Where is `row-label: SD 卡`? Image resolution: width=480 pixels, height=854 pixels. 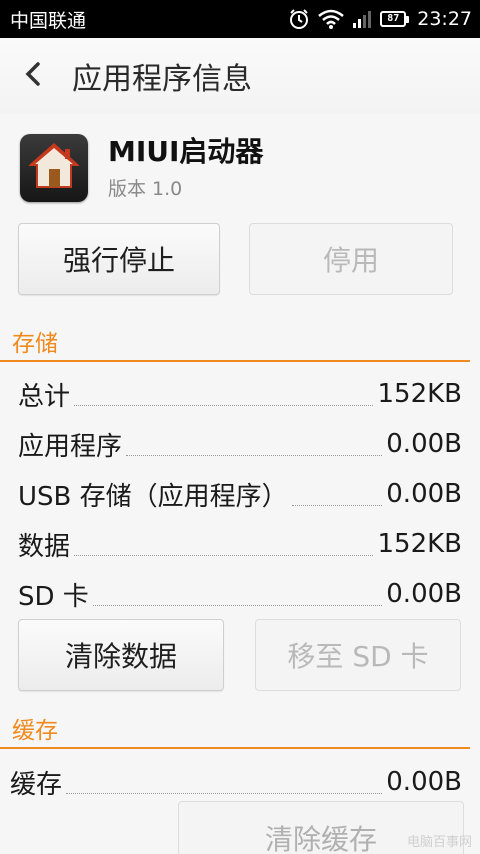 row-label: SD 卡 is located at coordinates (53, 596).